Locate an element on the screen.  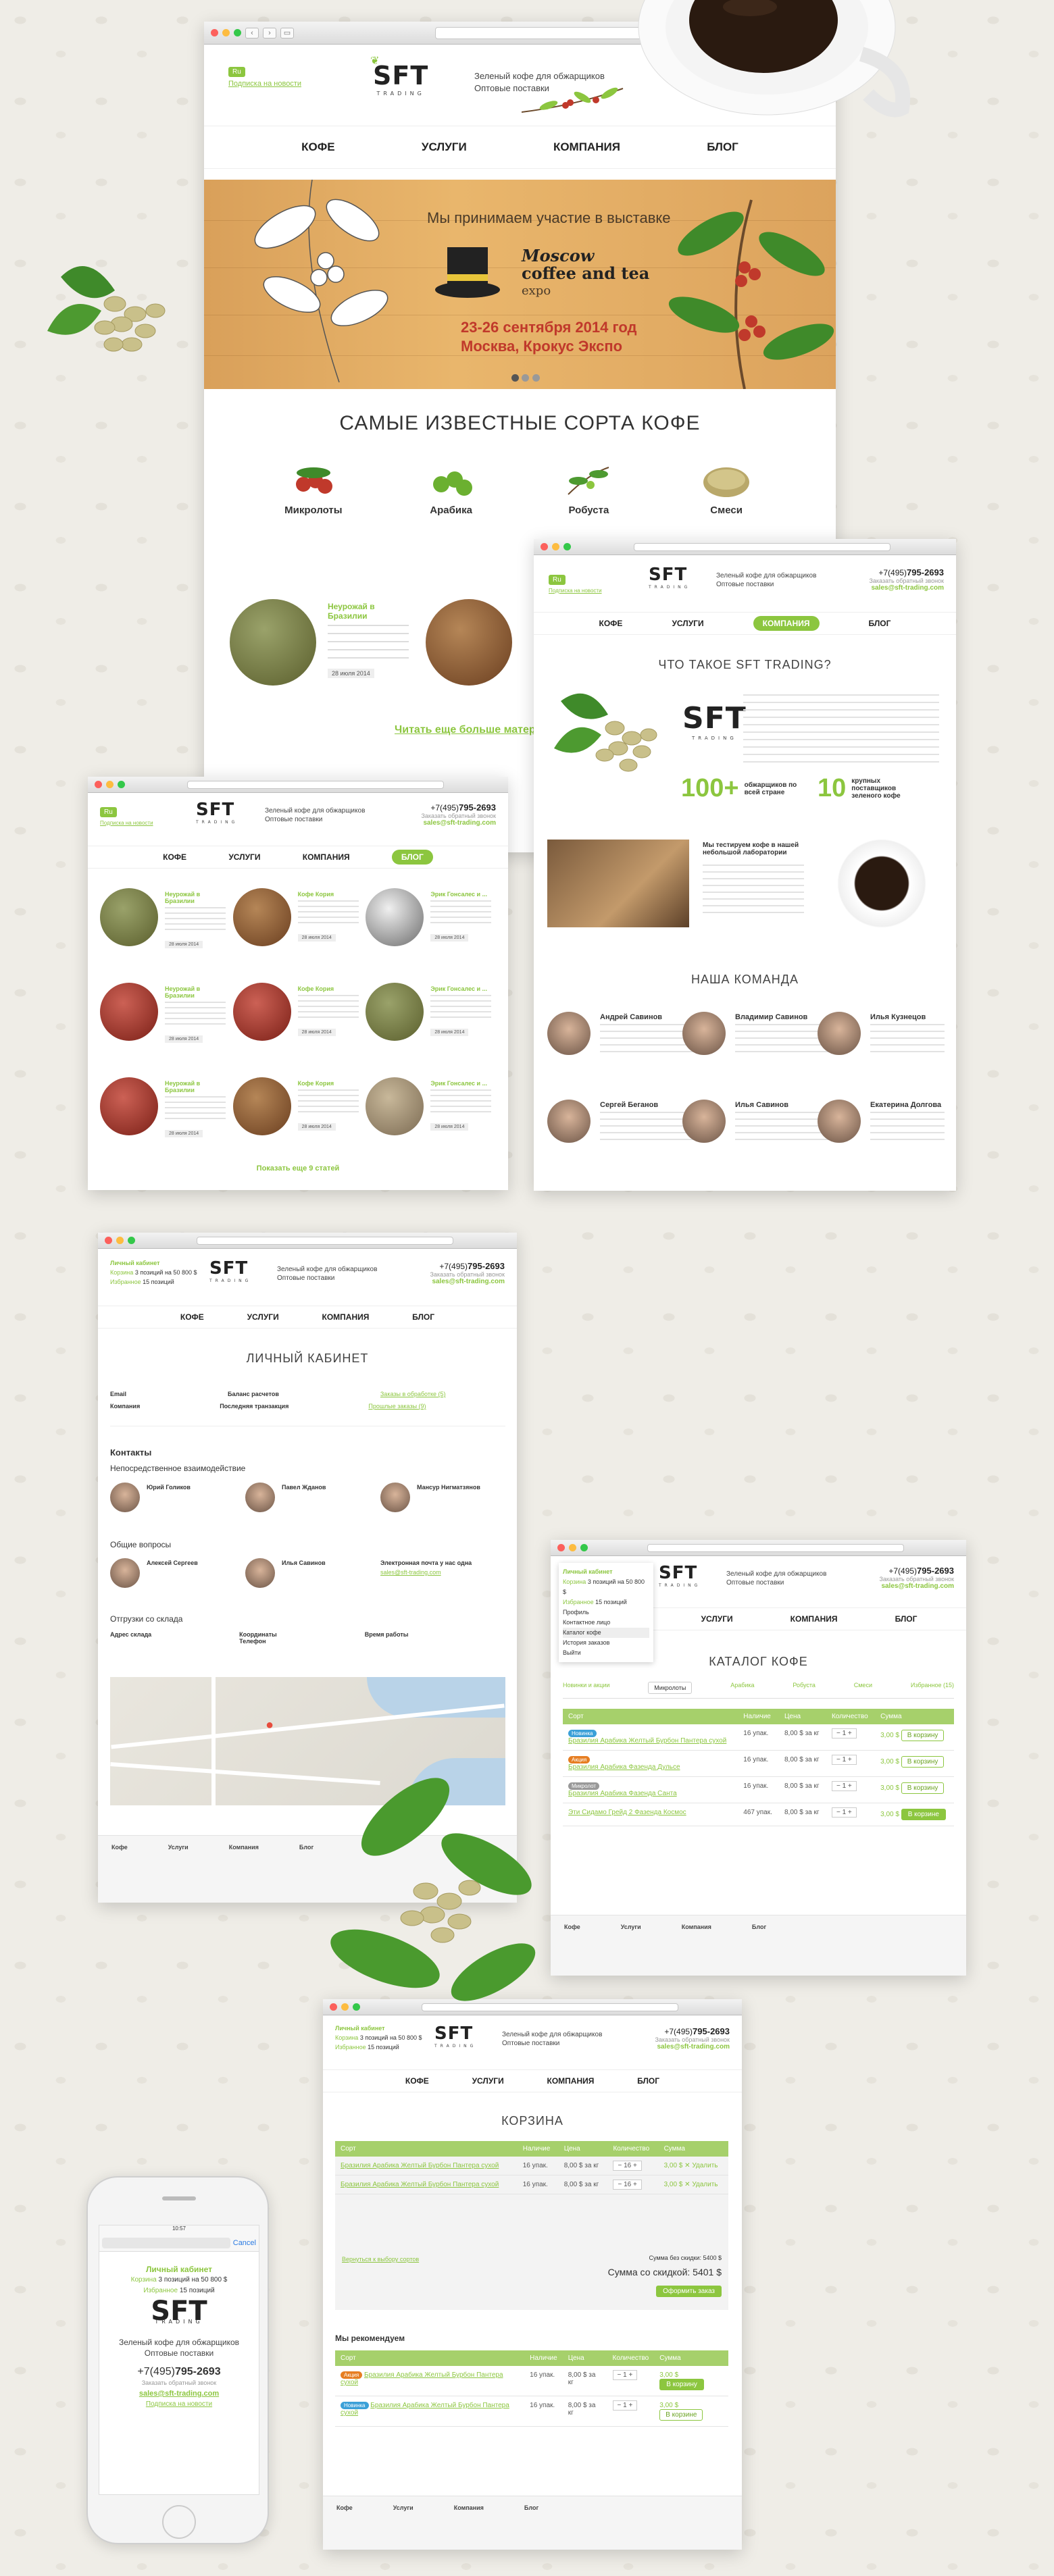
back-icon: ‹ is located at coordinates (252, 32).